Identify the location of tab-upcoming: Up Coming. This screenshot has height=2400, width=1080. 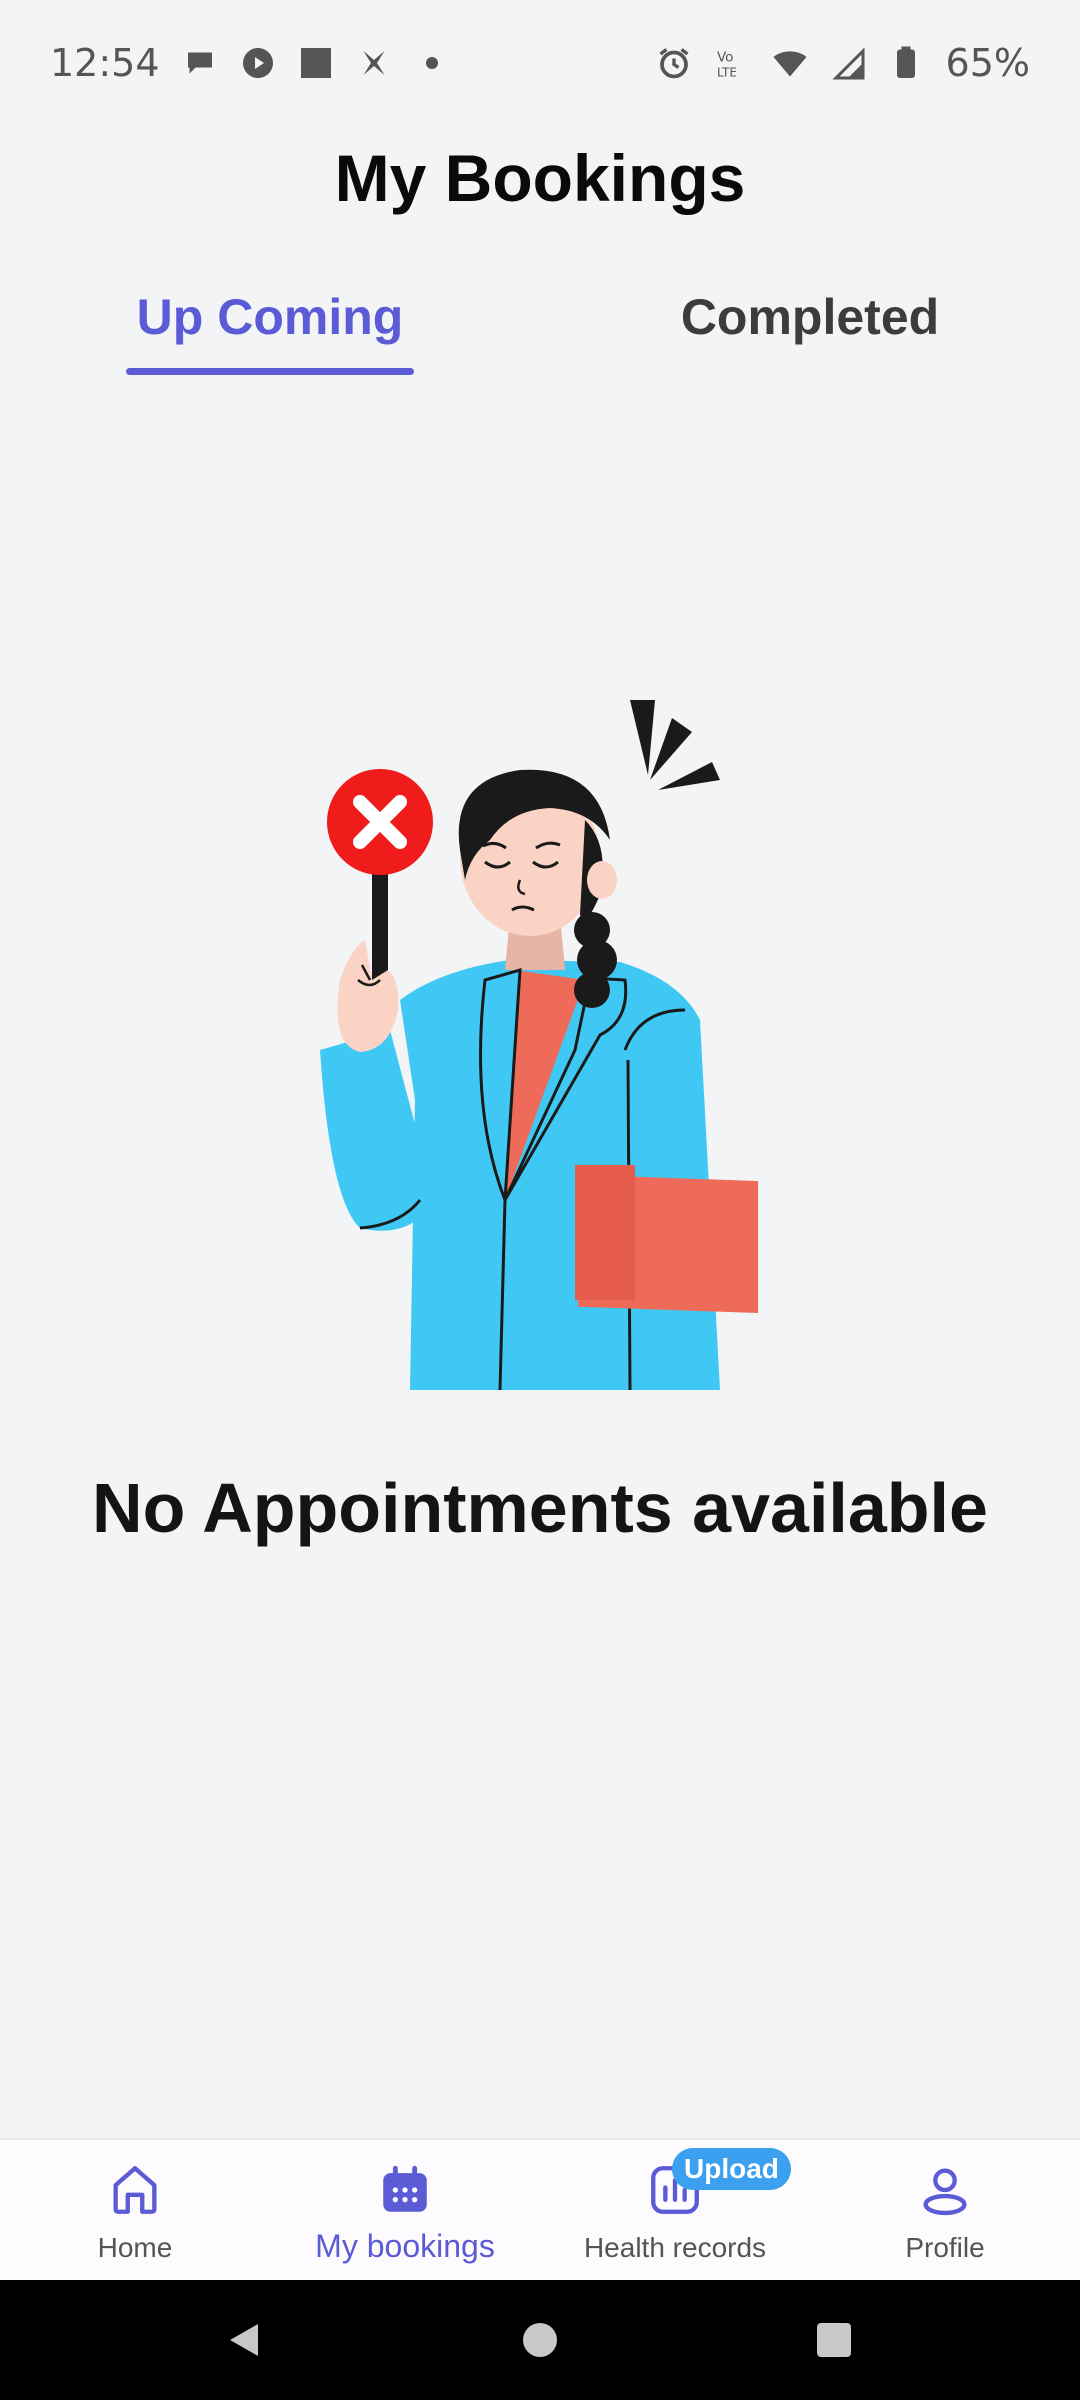
(270, 322).